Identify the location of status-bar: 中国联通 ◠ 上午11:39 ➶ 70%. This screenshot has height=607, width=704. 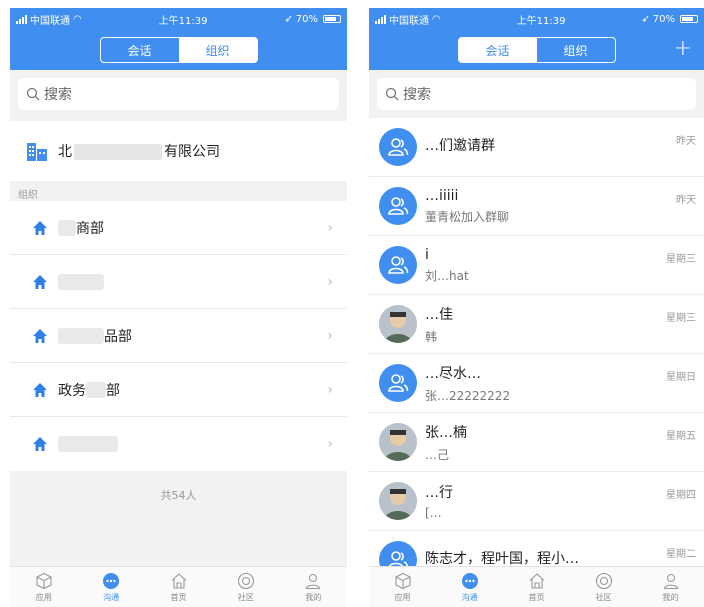
(178, 19).